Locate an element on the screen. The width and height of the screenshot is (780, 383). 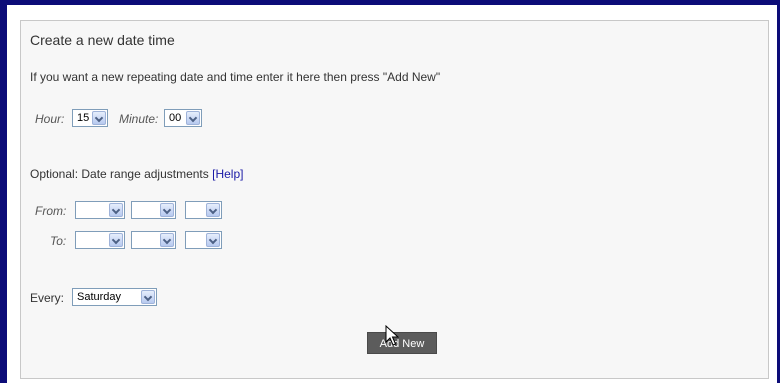
window-frame-left is located at coordinates (3, 191).